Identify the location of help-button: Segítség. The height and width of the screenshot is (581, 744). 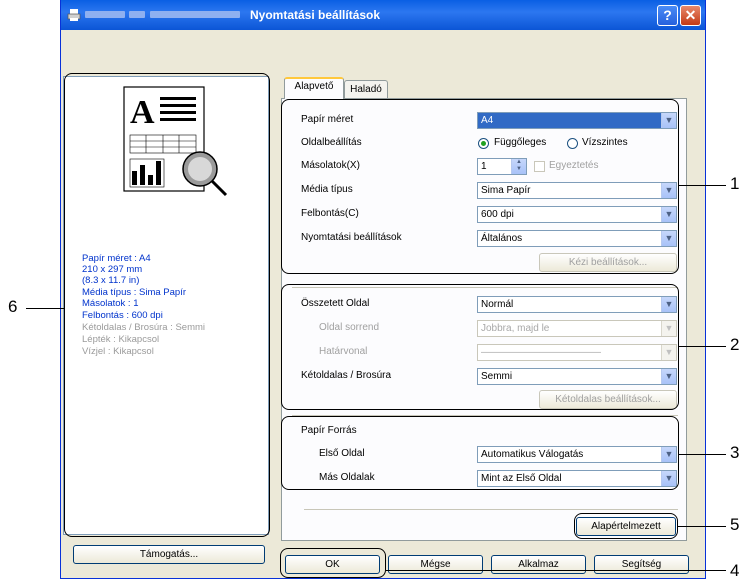
(641, 564).